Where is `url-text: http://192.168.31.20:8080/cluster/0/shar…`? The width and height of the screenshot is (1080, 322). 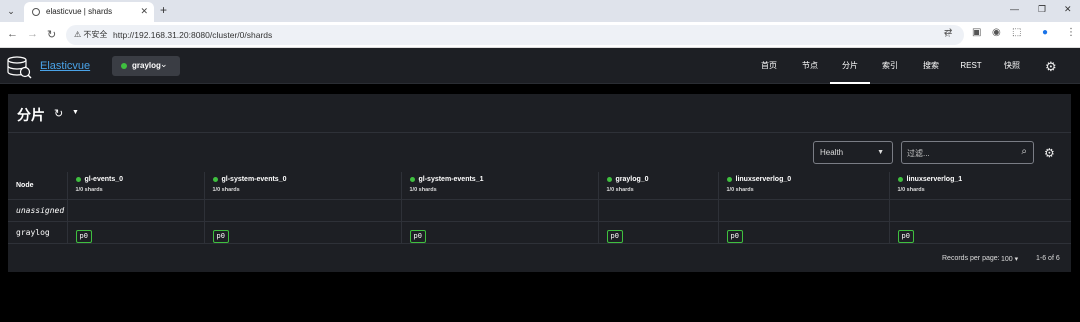
url-text: http://192.168.31.20:8080/cluster/0/shar… is located at coordinates (193, 35).